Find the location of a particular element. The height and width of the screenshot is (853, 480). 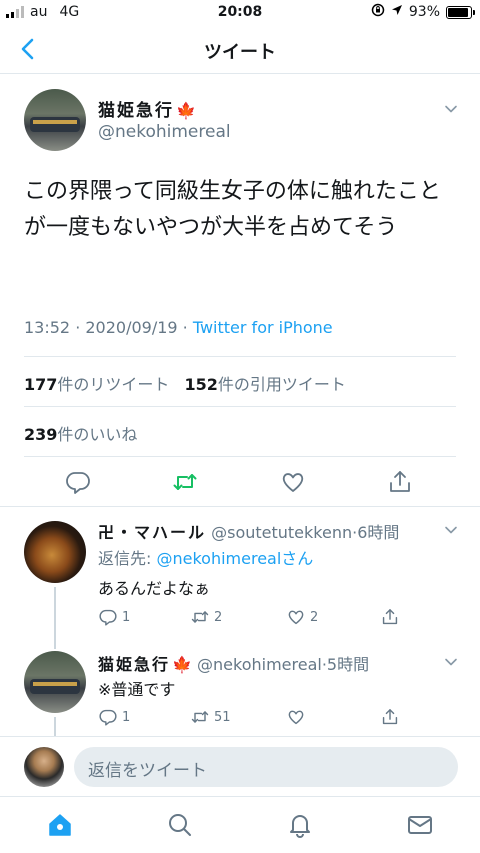

tweet-text: この界隈って同級生女子の体に触れたことが一度もないやつが大半を占めてそう is located at coordinates (232, 209).